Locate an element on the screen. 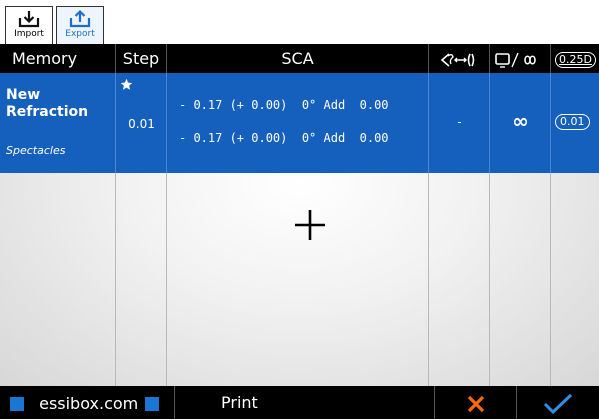 The width and height of the screenshot is (599, 420). sca-line-left: - 0.17 (+ 0.00) 0° Add 0.00 is located at coordinates (284, 138).